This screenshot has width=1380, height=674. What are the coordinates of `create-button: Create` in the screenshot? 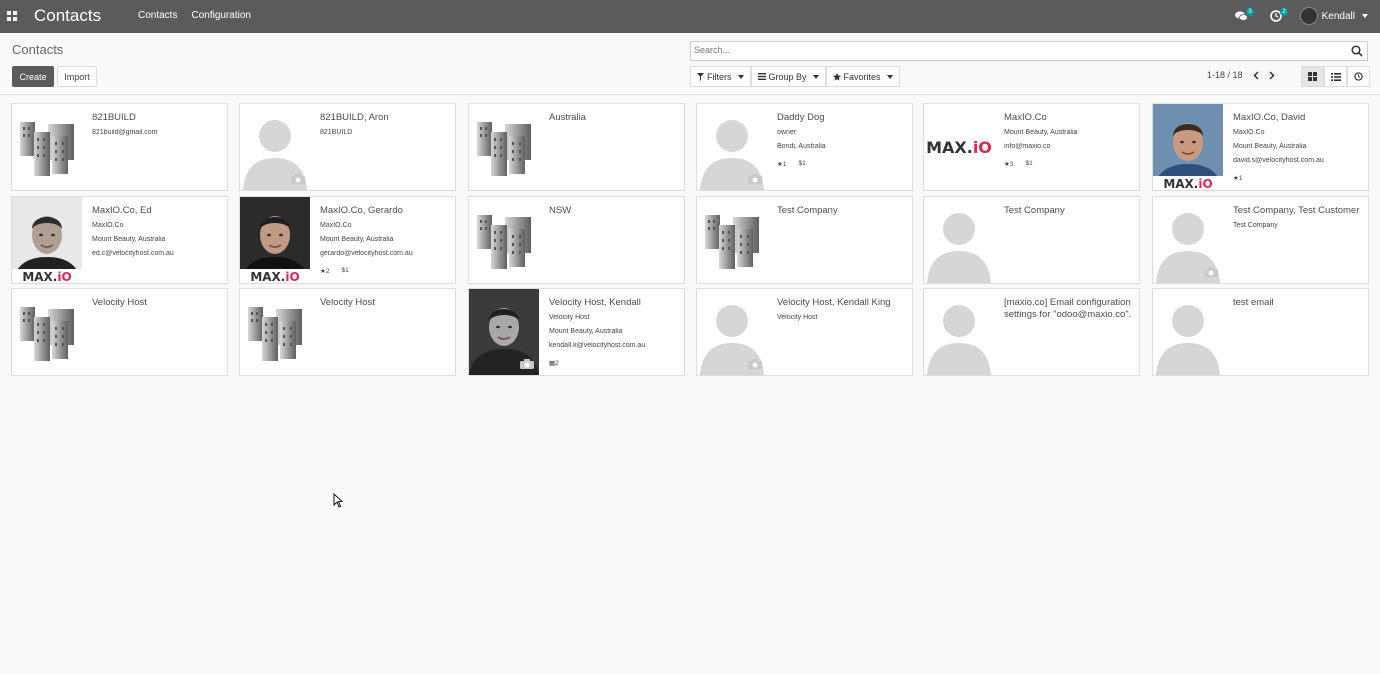 It's located at (33, 76).